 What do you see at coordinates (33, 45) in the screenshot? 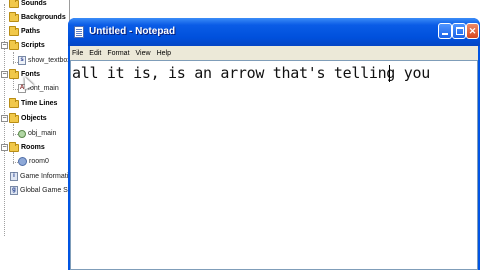
I see `tree-item-label: Scripts` at bounding box center [33, 45].